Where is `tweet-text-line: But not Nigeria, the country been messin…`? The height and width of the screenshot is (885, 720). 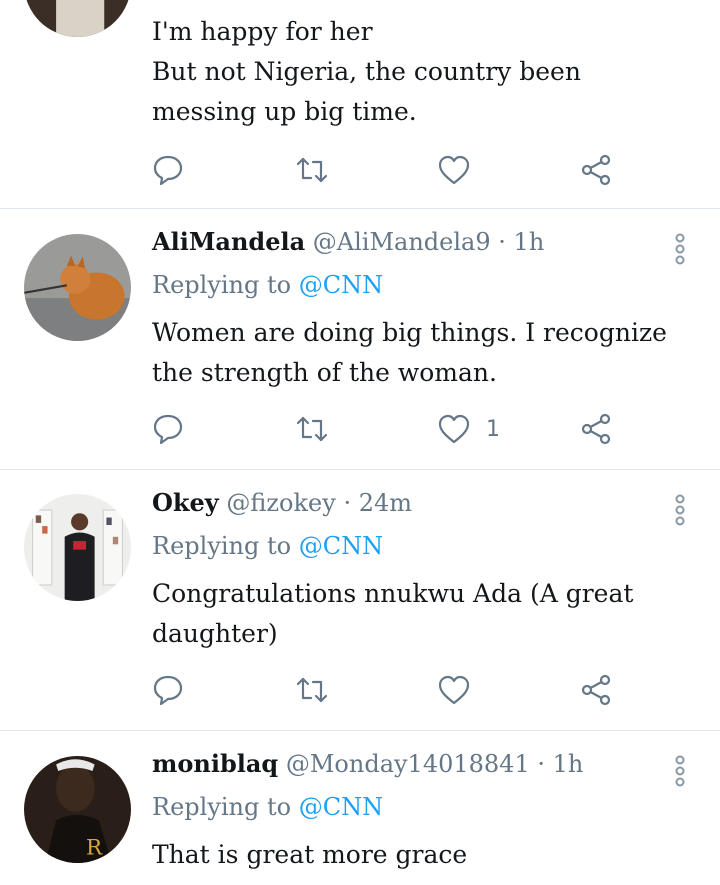 tweet-text-line: But not Nigeria, the country been messin… is located at coordinates (366, 91).